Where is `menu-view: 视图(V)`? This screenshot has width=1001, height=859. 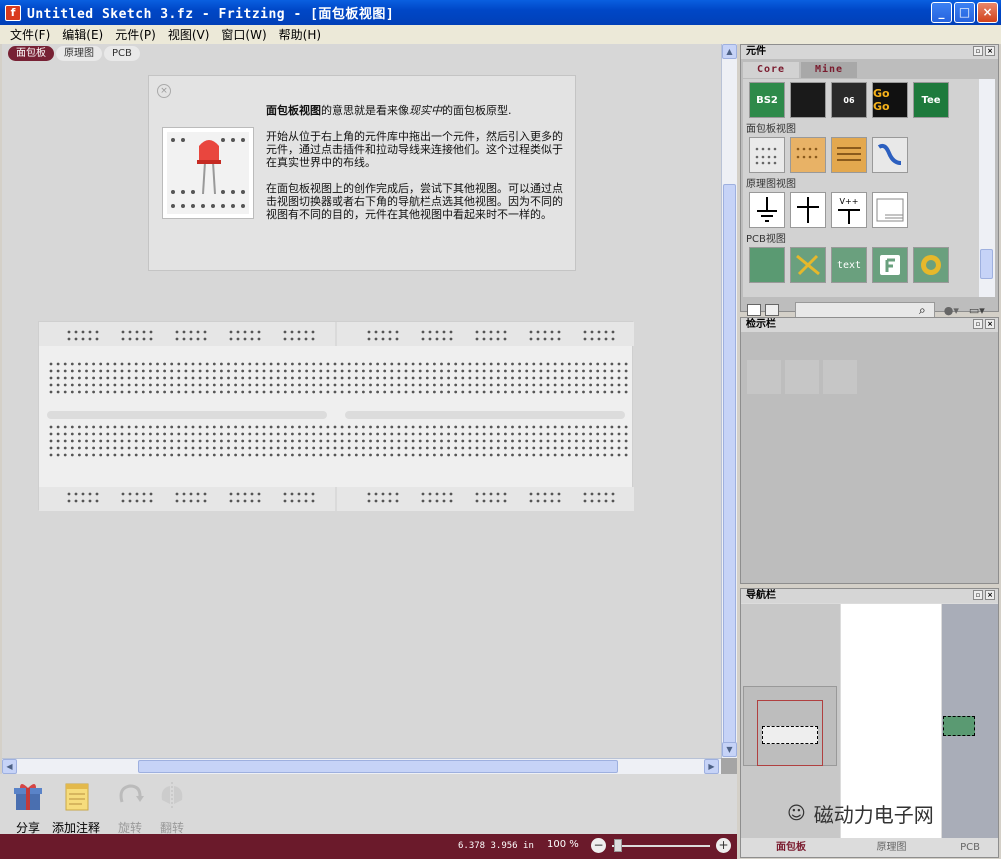 menu-view: 视图(V) is located at coordinates (189, 34).